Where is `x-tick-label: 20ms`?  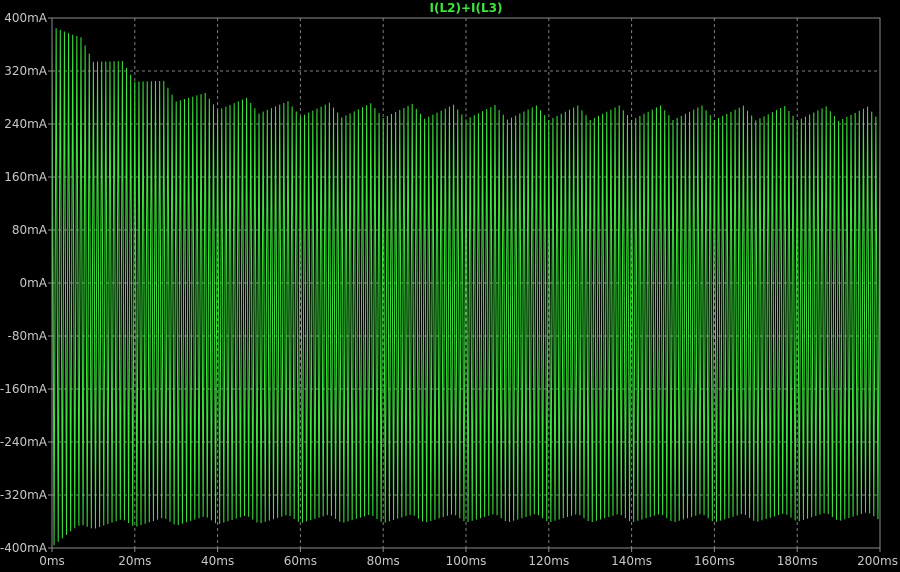 x-tick-label: 20ms is located at coordinates (134, 561).